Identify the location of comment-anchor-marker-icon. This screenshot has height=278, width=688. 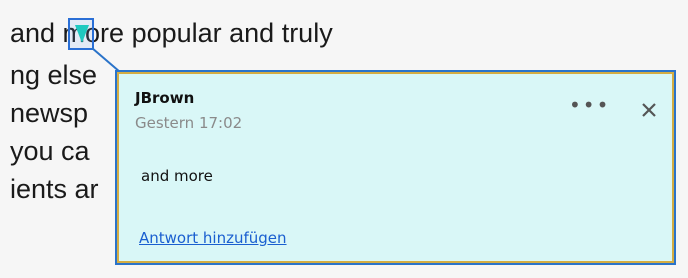
(82, 34).